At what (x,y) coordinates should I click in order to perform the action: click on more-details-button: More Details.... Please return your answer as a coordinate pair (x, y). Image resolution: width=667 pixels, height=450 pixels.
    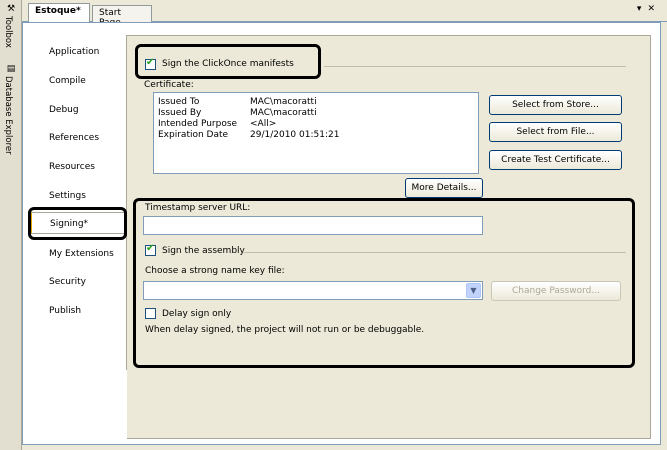
    Looking at the image, I should click on (444, 188).